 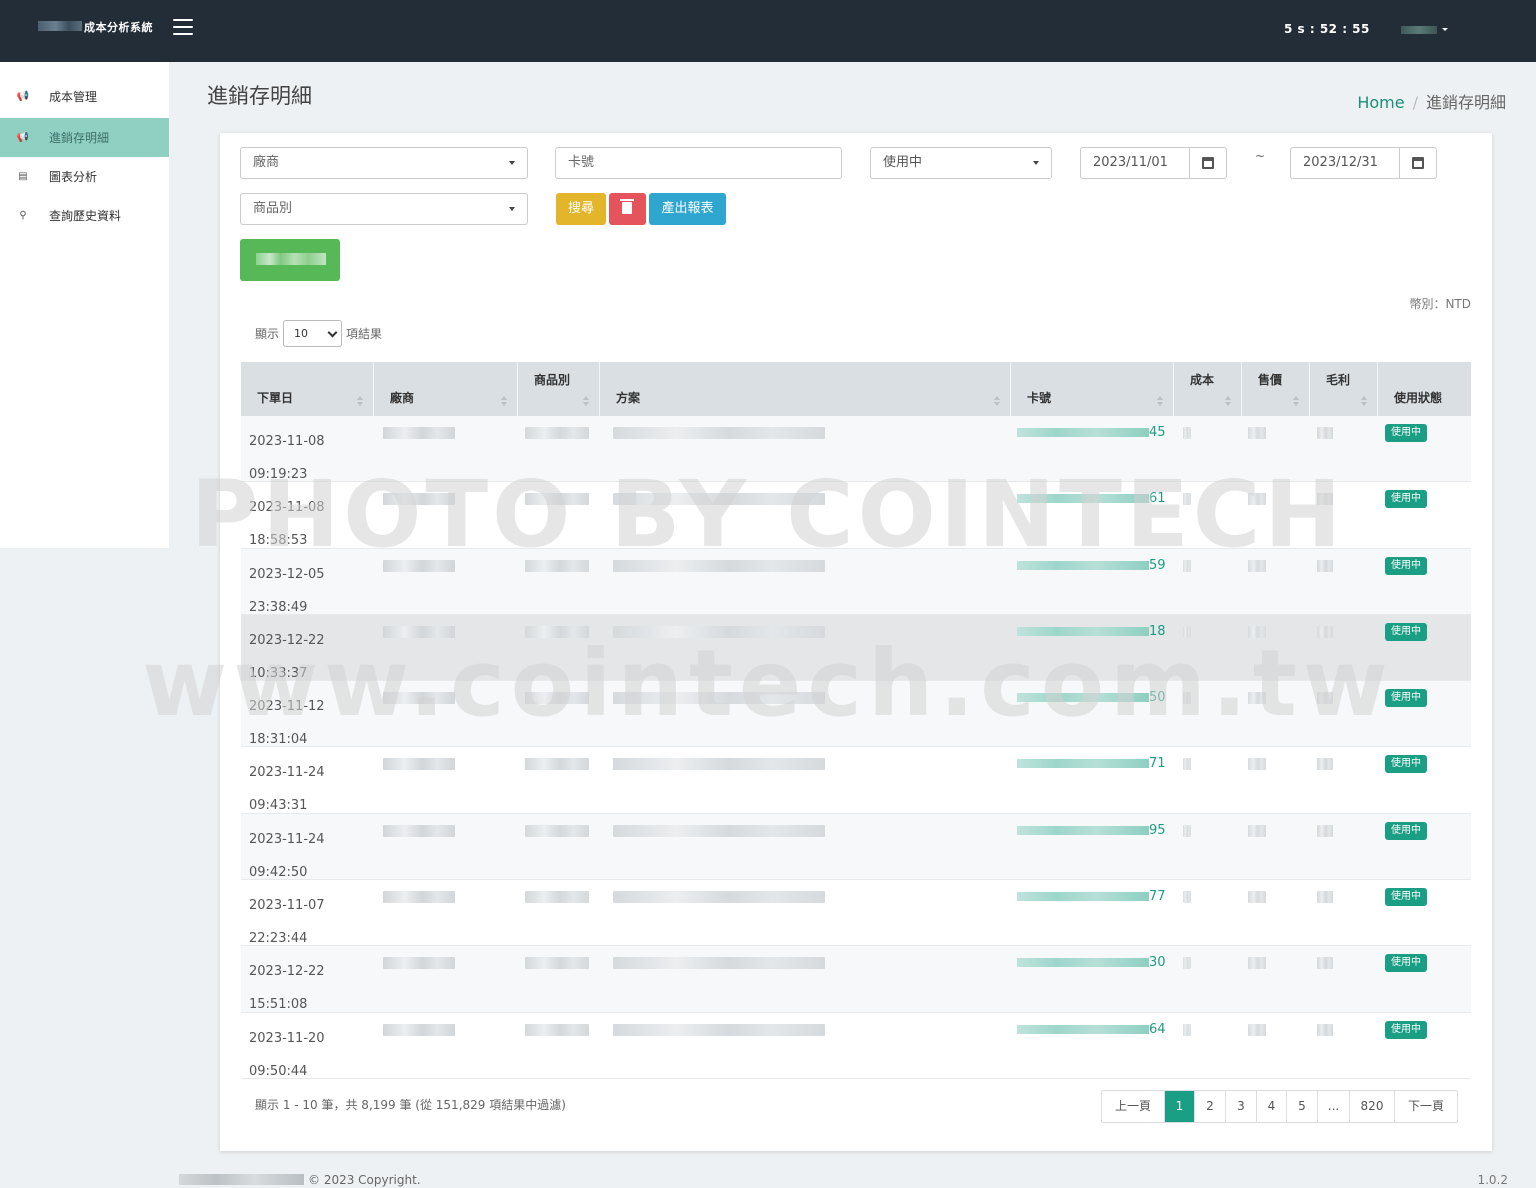 I want to click on column-header-cost: 成本, so click(x=1208, y=389).